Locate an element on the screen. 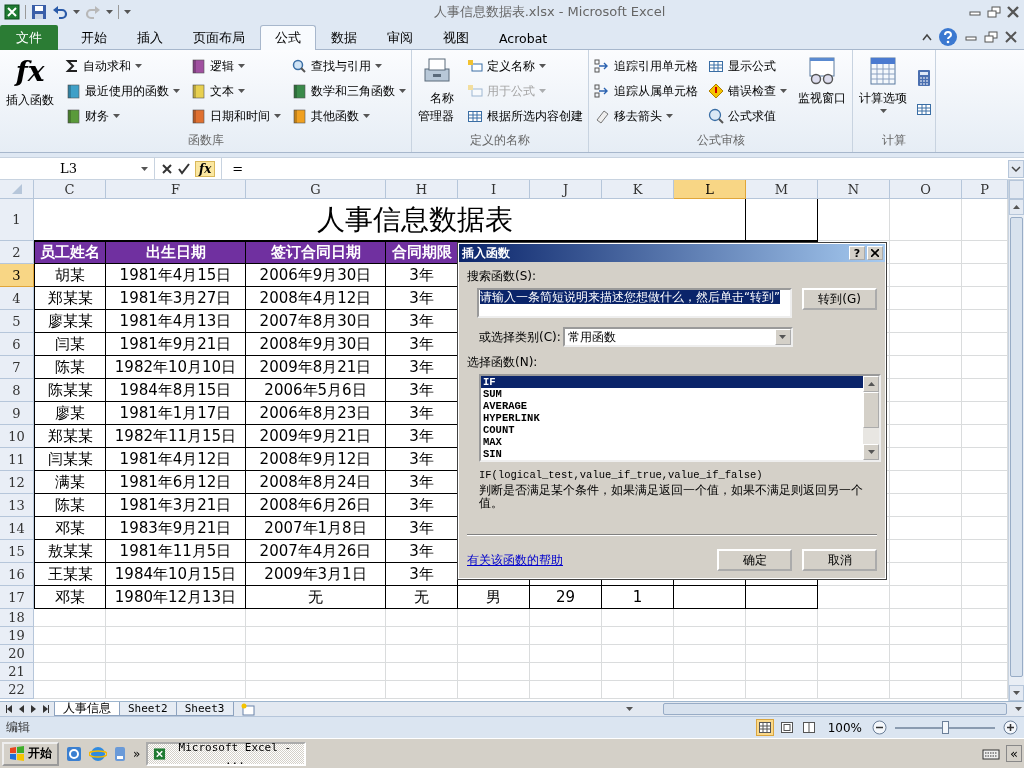 The height and width of the screenshot is (768, 1024). ribbon-button: 移去箭头 is located at coordinates (646, 116).